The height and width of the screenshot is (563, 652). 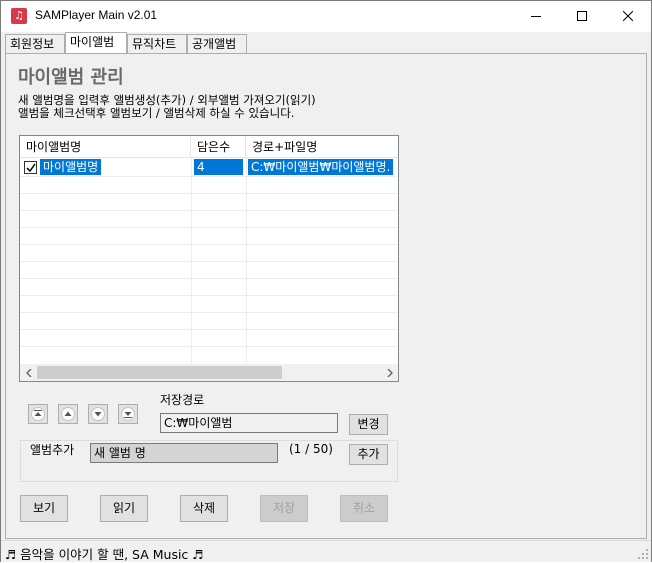 I want to click on change-path-button: 변경, so click(x=368, y=424).